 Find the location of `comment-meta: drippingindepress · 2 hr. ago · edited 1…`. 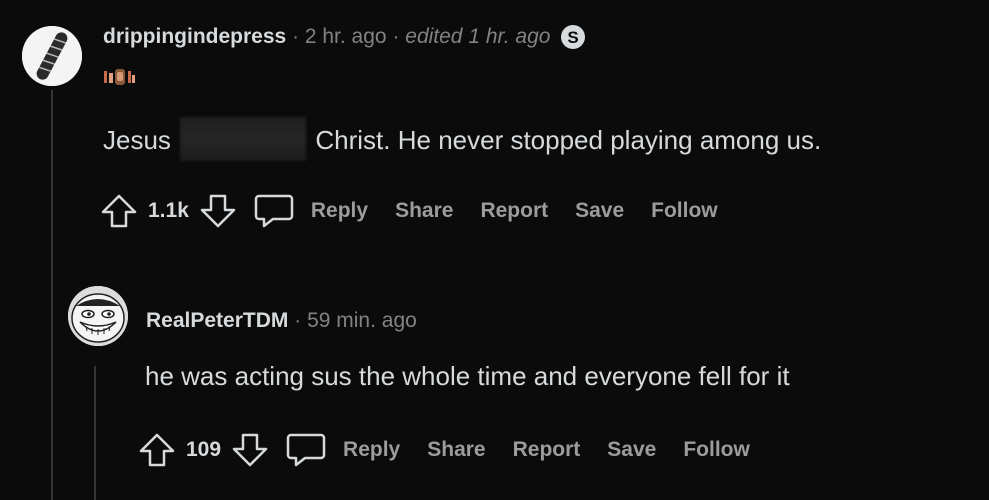

comment-meta: drippingindepress · 2 hr. ago · edited 1… is located at coordinates (344, 37).